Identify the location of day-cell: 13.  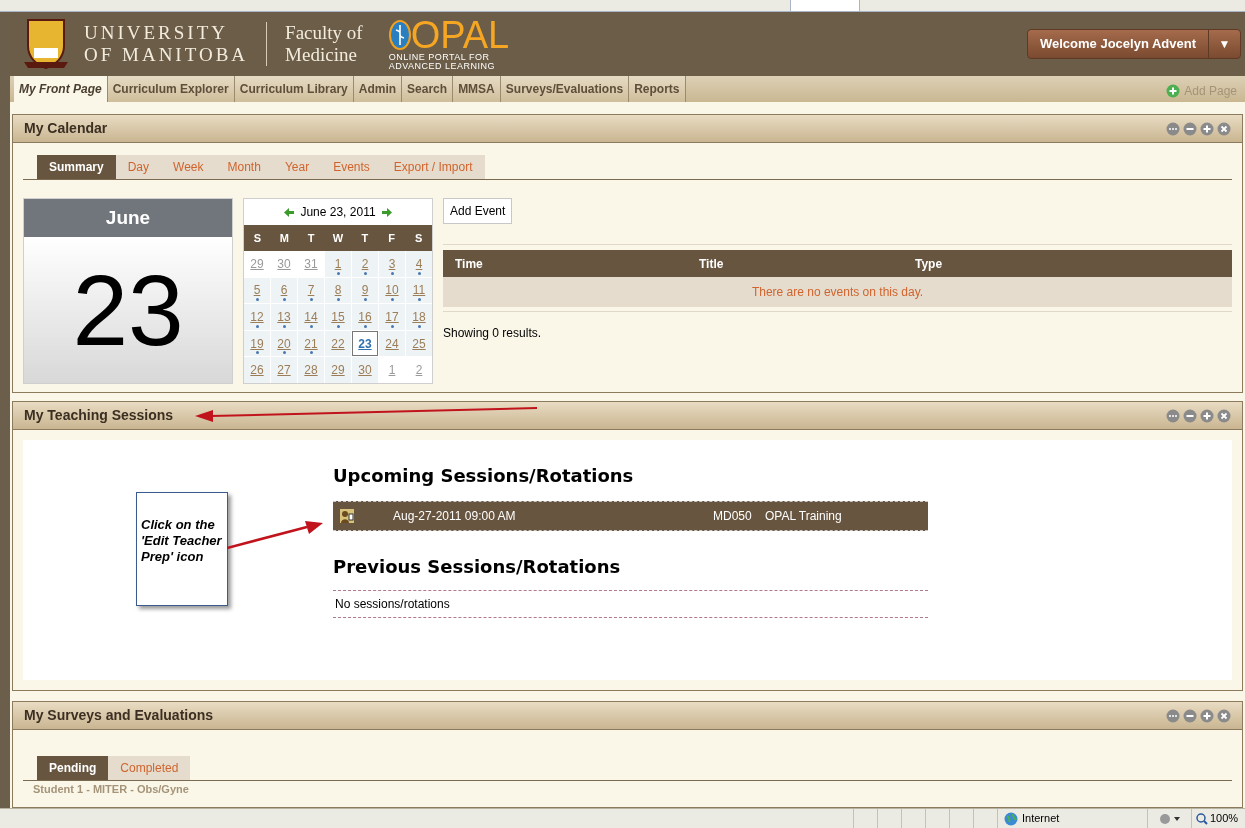
(284, 317).